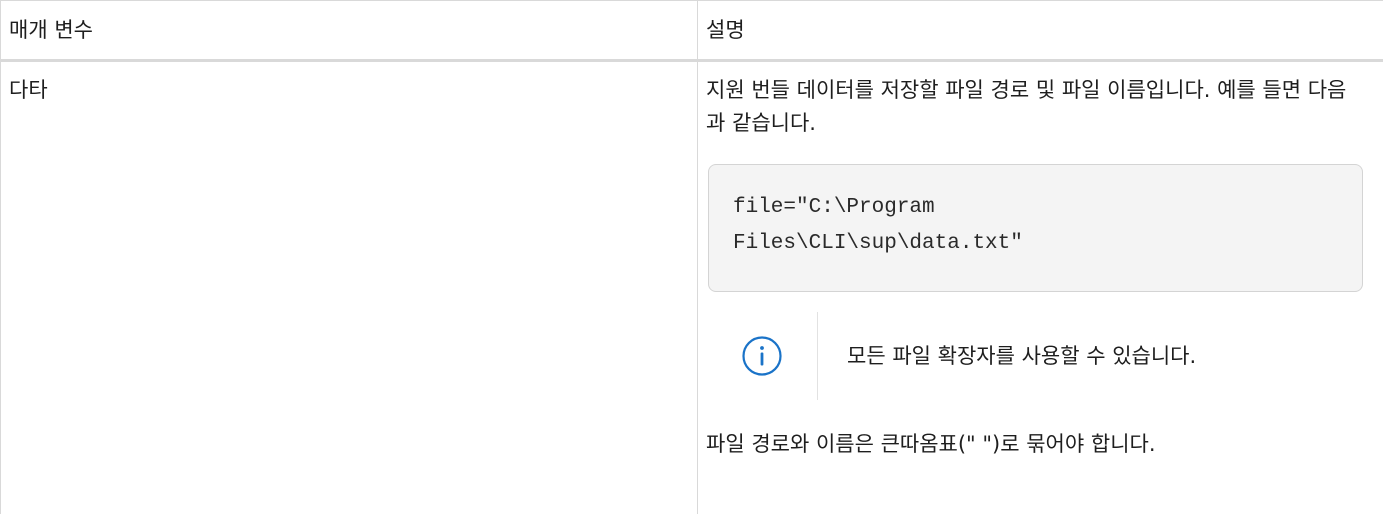 This screenshot has height=514, width=1383. I want to click on header-description: 설명, so click(1040, 31).